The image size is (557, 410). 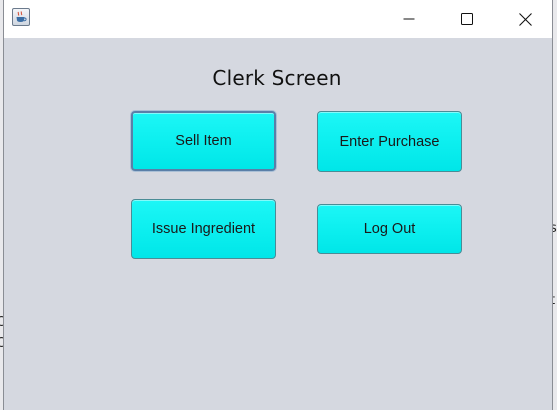 I want to click on sell-item-button: Sell Item, so click(x=203, y=141).